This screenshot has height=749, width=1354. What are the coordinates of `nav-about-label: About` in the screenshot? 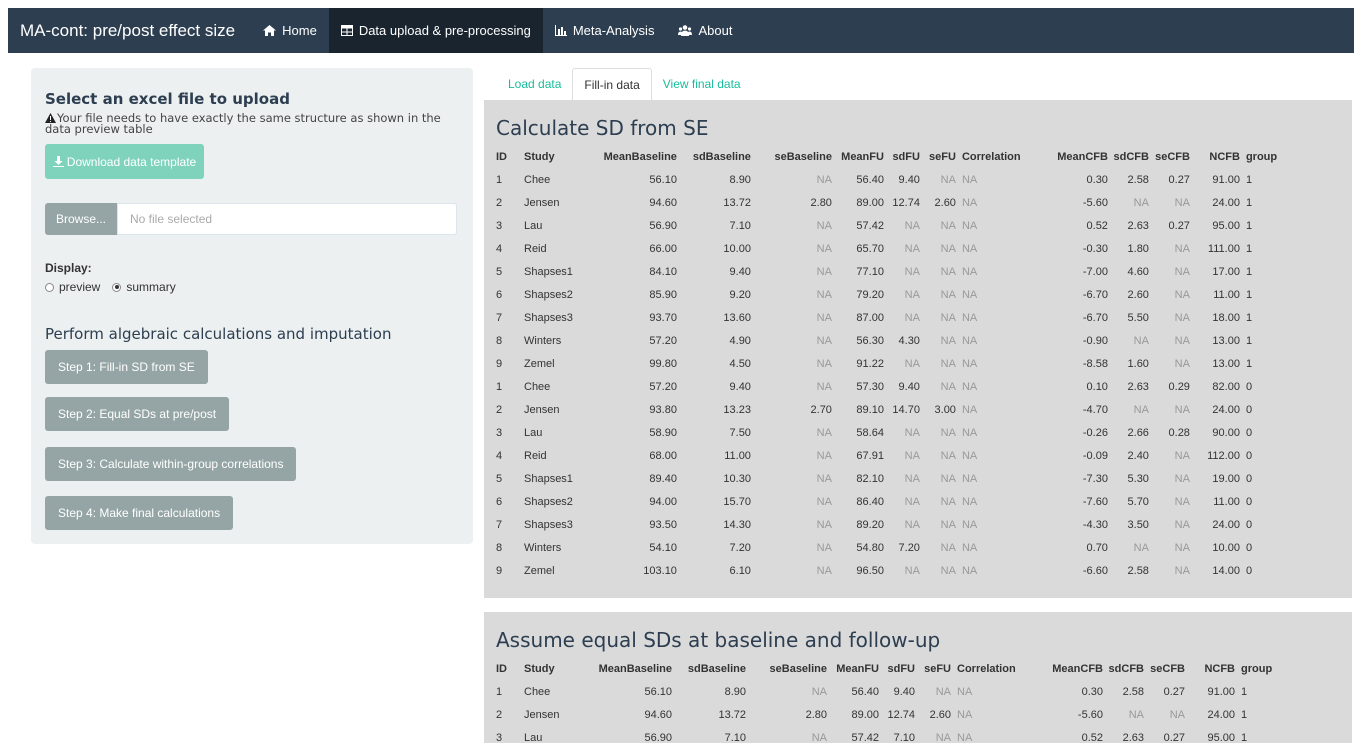 It's located at (715, 30).